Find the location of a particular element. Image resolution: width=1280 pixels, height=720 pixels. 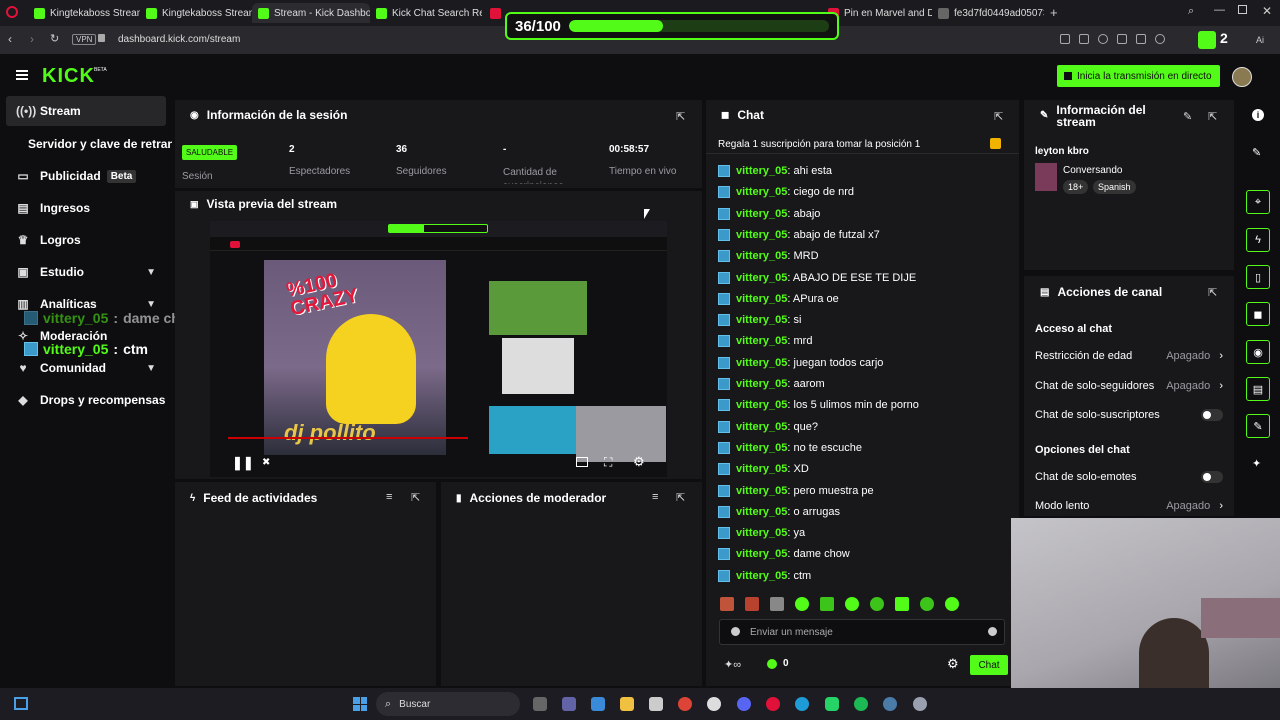

windows-start-icon is located at coordinates (360, 704).